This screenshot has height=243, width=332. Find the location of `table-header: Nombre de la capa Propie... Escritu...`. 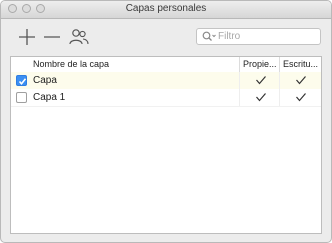

table-header: Nombre de la capa Propie... Escritu... is located at coordinates (166, 65).